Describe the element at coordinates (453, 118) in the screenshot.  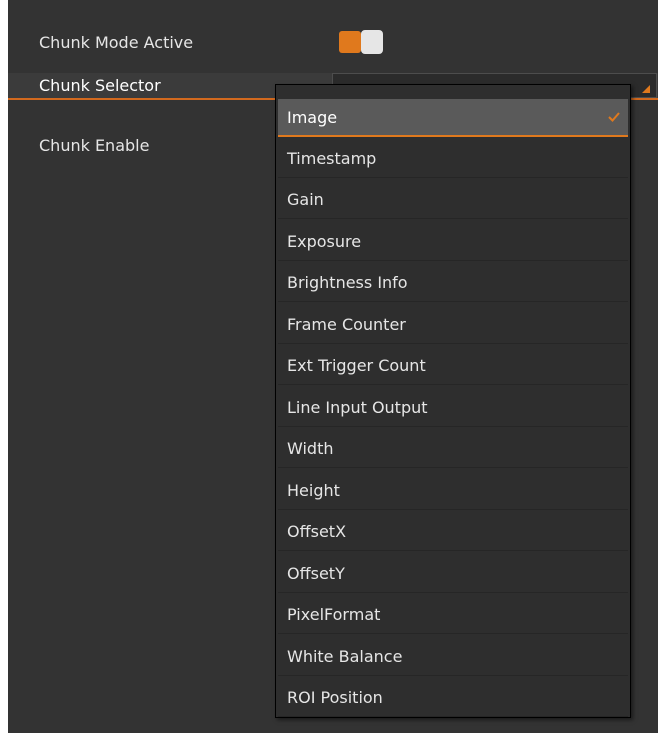
I see `dropdown-item-image: Image` at that location.